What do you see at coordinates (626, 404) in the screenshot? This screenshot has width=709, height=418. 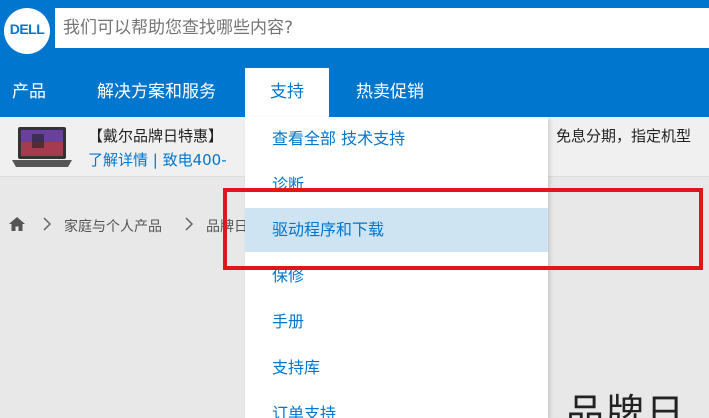 I see `page-title: 品牌日` at bounding box center [626, 404].